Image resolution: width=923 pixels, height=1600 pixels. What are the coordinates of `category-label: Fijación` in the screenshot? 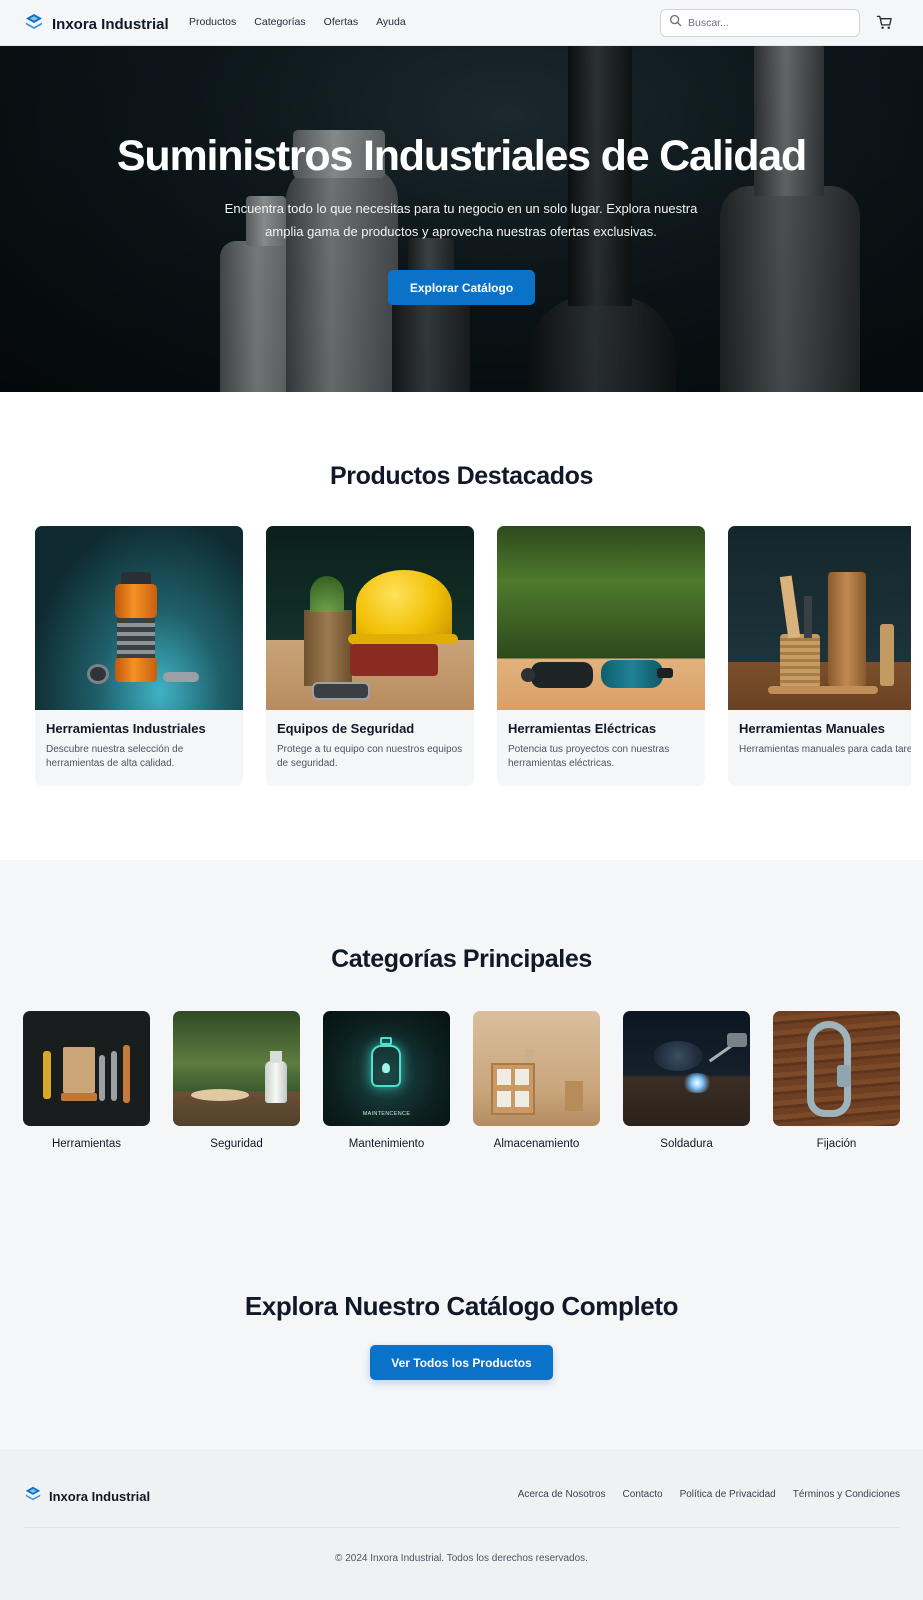 It's located at (836, 1144).